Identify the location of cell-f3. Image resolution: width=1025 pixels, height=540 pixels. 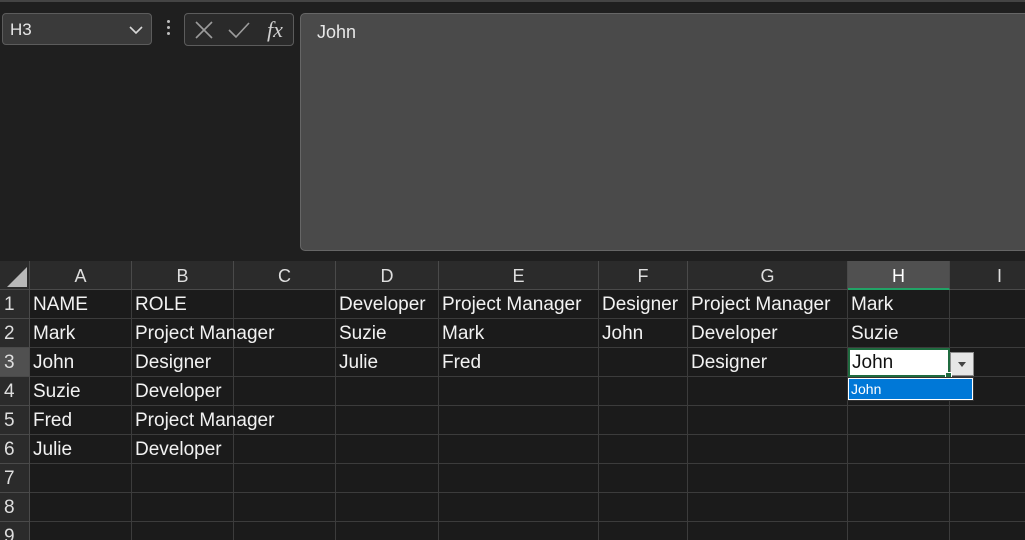
(643, 362).